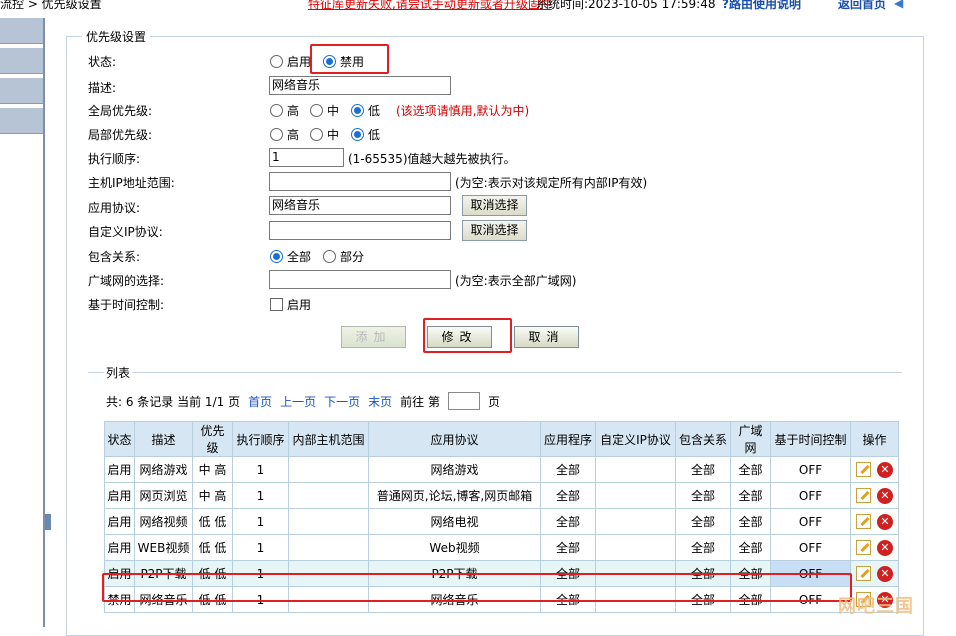  Describe the element at coordinates (551, 183) in the screenshot. I see `ip-range-hint: (为空:表示对该规定所有内部IP有效)` at that location.